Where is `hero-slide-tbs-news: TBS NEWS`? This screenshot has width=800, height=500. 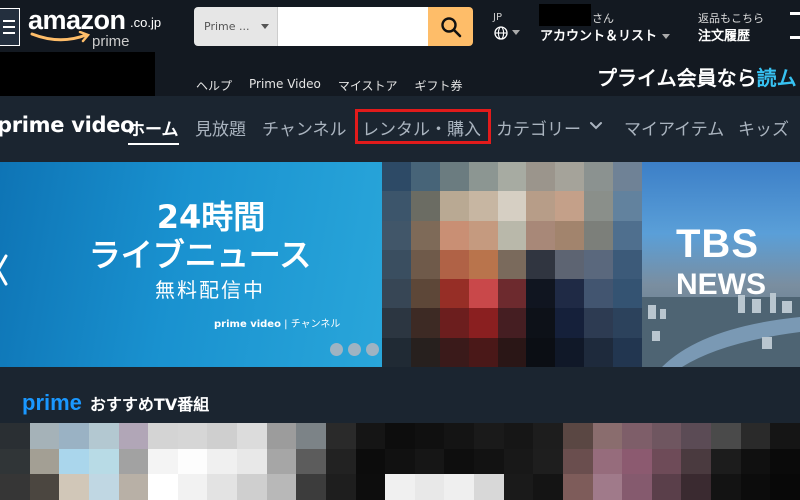 hero-slide-tbs-news: TBS NEWS is located at coordinates (721, 264).